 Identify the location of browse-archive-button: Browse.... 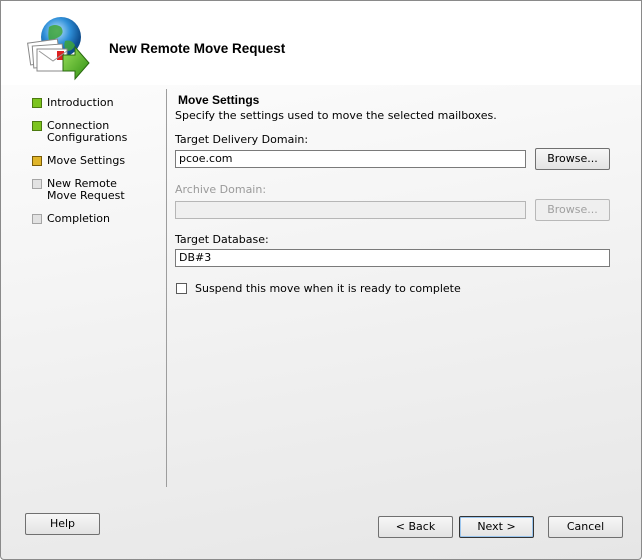
(572, 210).